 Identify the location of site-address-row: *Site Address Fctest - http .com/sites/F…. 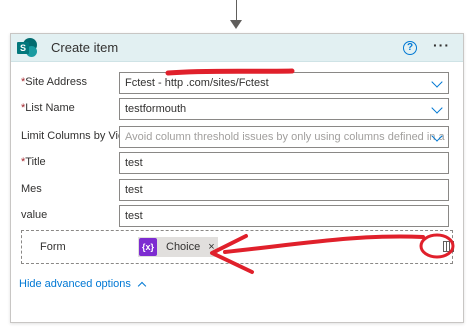
(238, 83).